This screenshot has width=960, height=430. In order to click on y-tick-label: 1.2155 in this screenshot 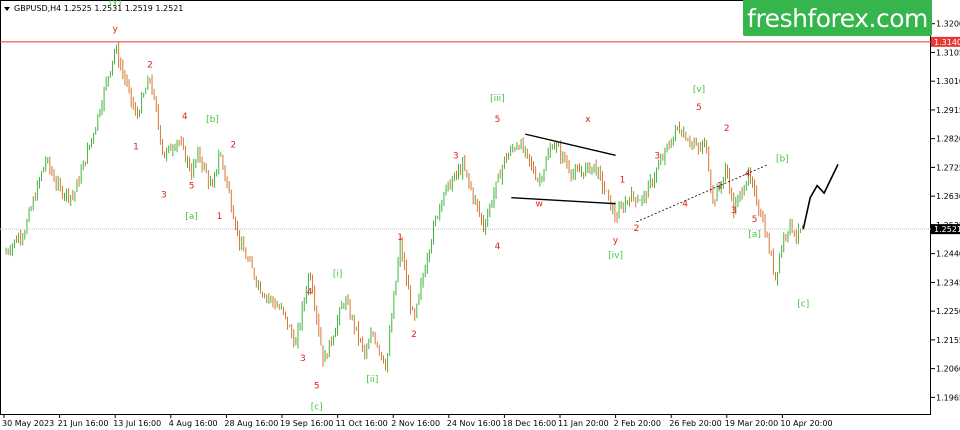, I will do `click(948, 340)`.